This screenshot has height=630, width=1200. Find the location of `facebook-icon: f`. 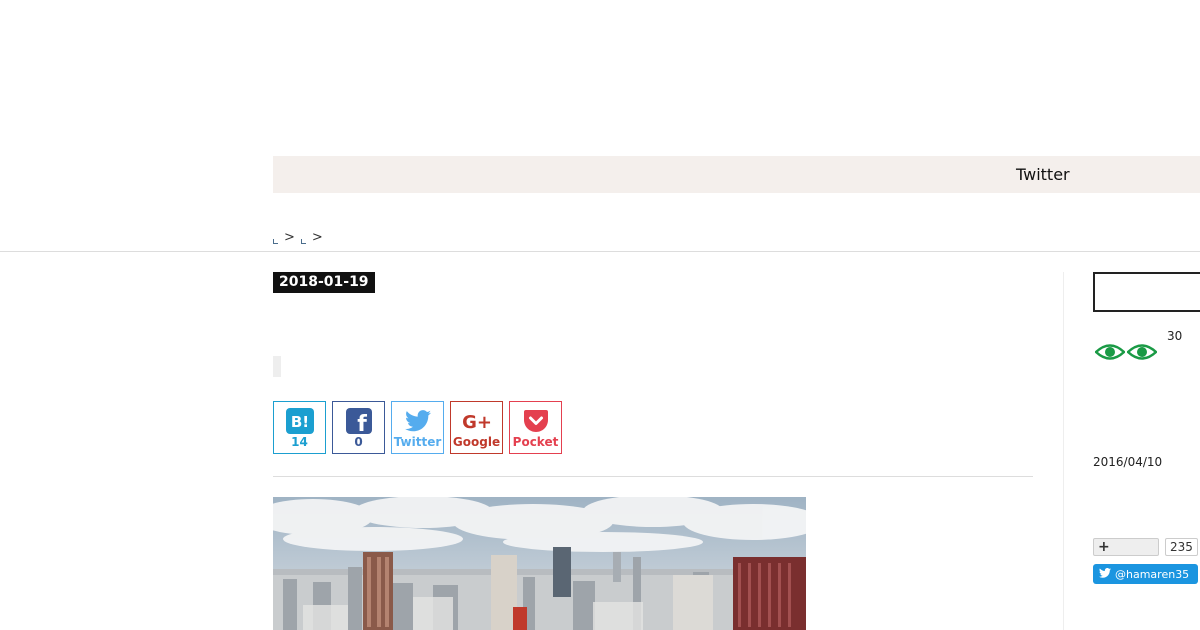

facebook-icon: f is located at coordinates (359, 421).